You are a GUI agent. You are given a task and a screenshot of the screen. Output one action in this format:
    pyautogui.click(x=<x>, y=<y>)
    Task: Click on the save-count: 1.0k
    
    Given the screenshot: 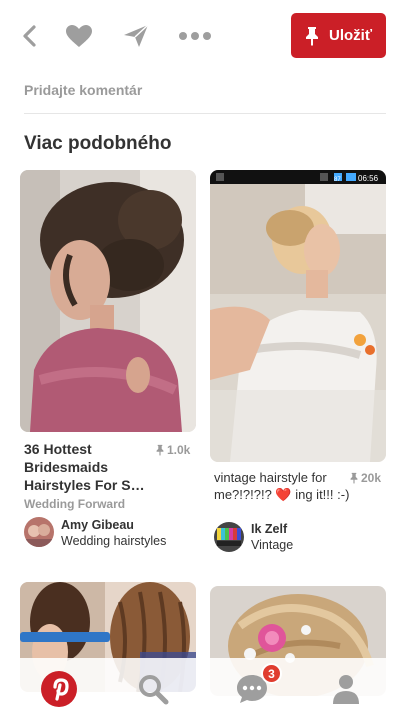 What is the action you would take?
    pyautogui.click(x=173, y=450)
    